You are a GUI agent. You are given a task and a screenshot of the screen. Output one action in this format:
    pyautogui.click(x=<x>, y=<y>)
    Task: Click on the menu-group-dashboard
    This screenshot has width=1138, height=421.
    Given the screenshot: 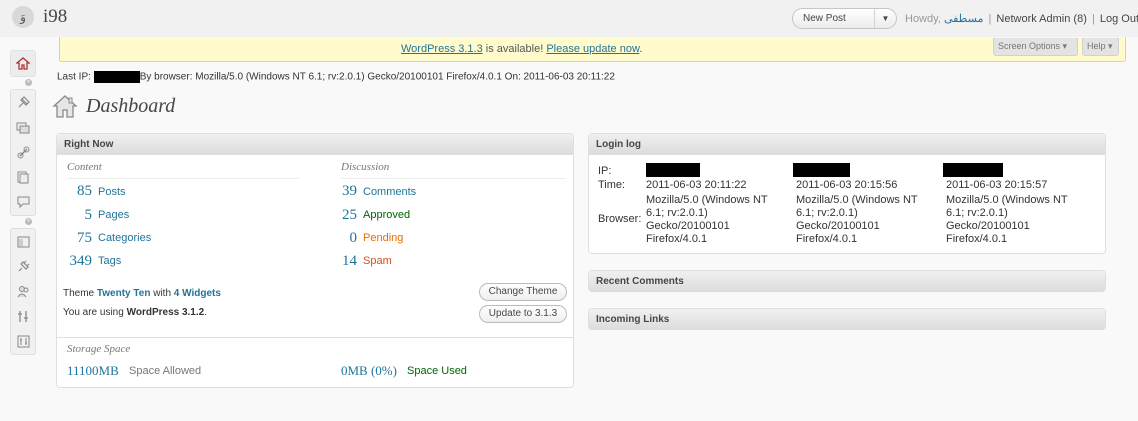 What is the action you would take?
    pyautogui.click(x=23, y=63)
    